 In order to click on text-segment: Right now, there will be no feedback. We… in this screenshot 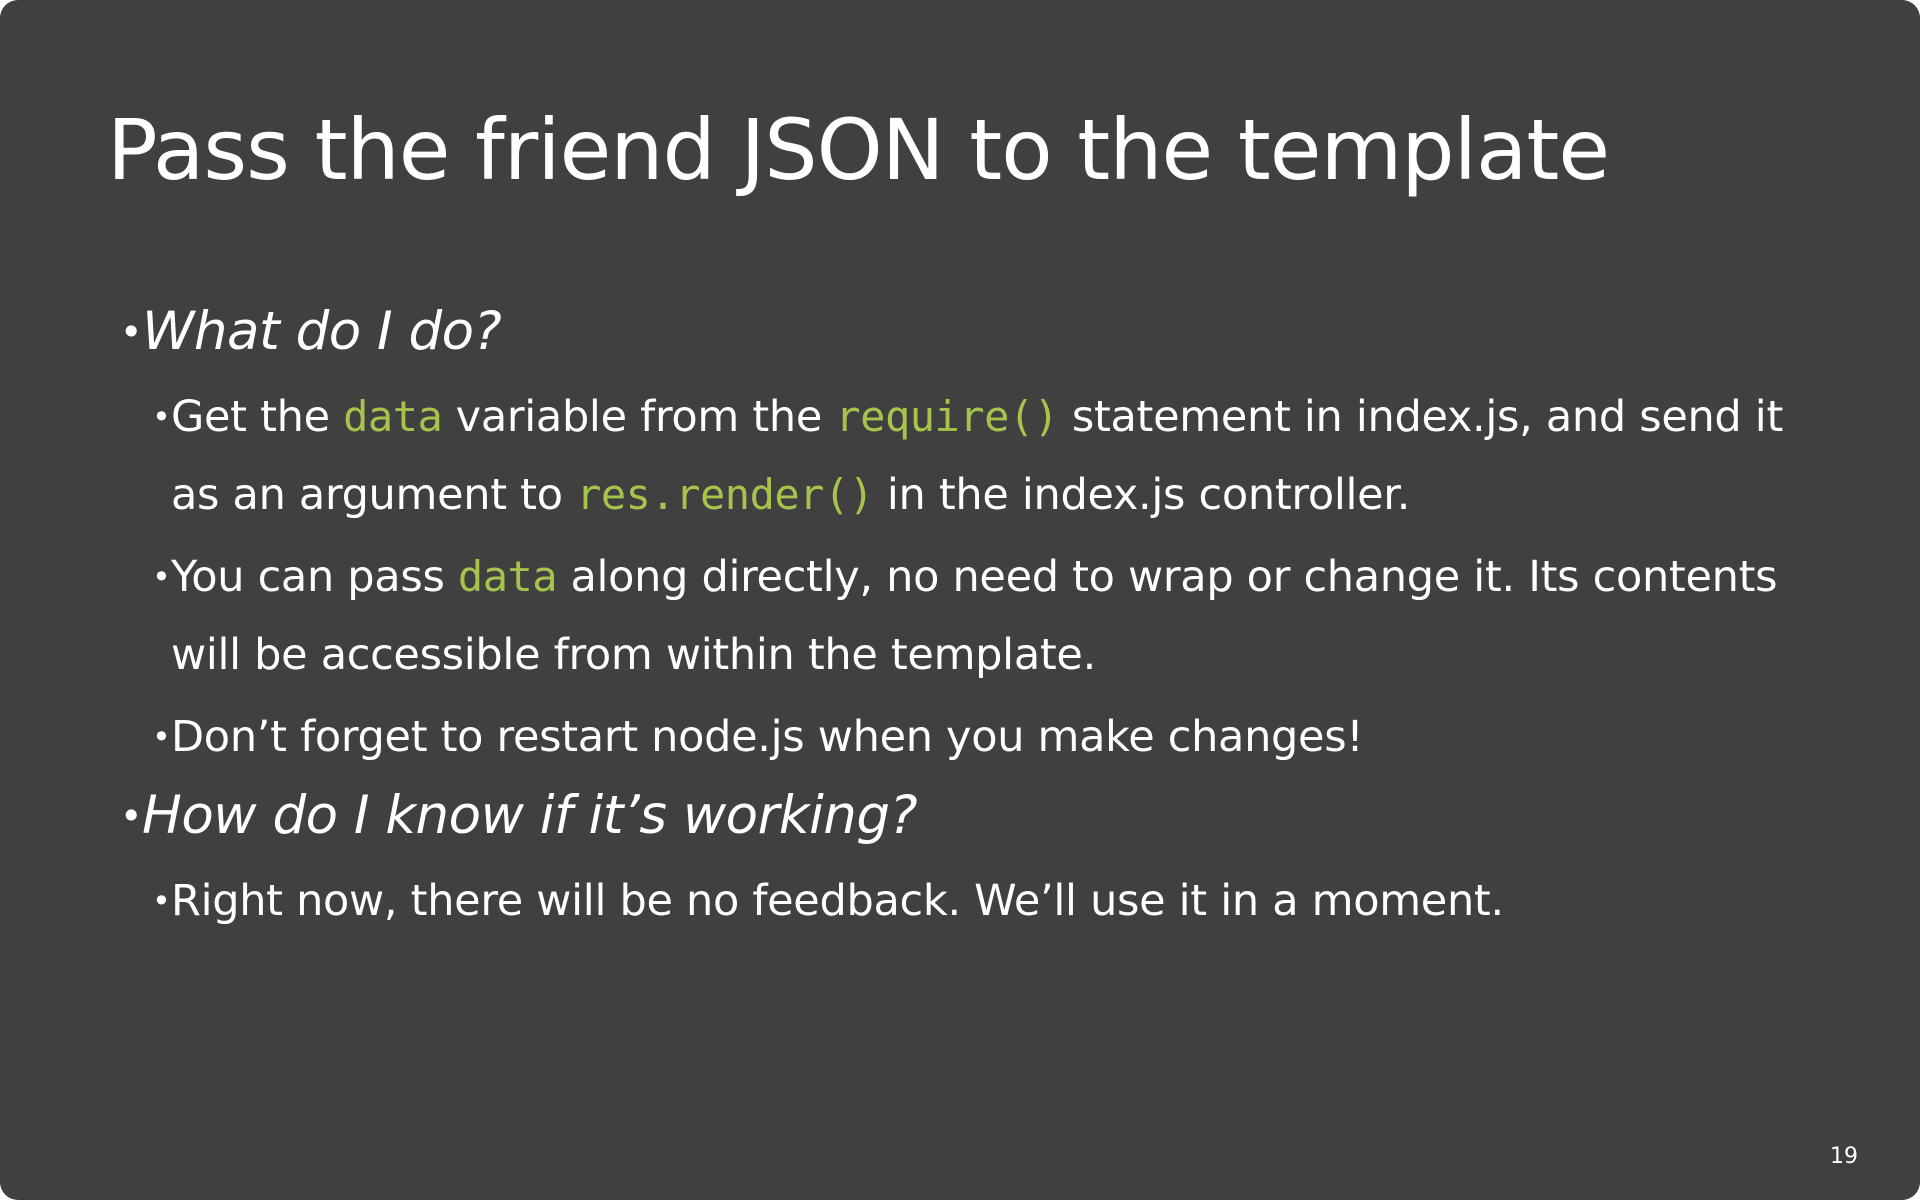, I will do `click(837, 901)`.